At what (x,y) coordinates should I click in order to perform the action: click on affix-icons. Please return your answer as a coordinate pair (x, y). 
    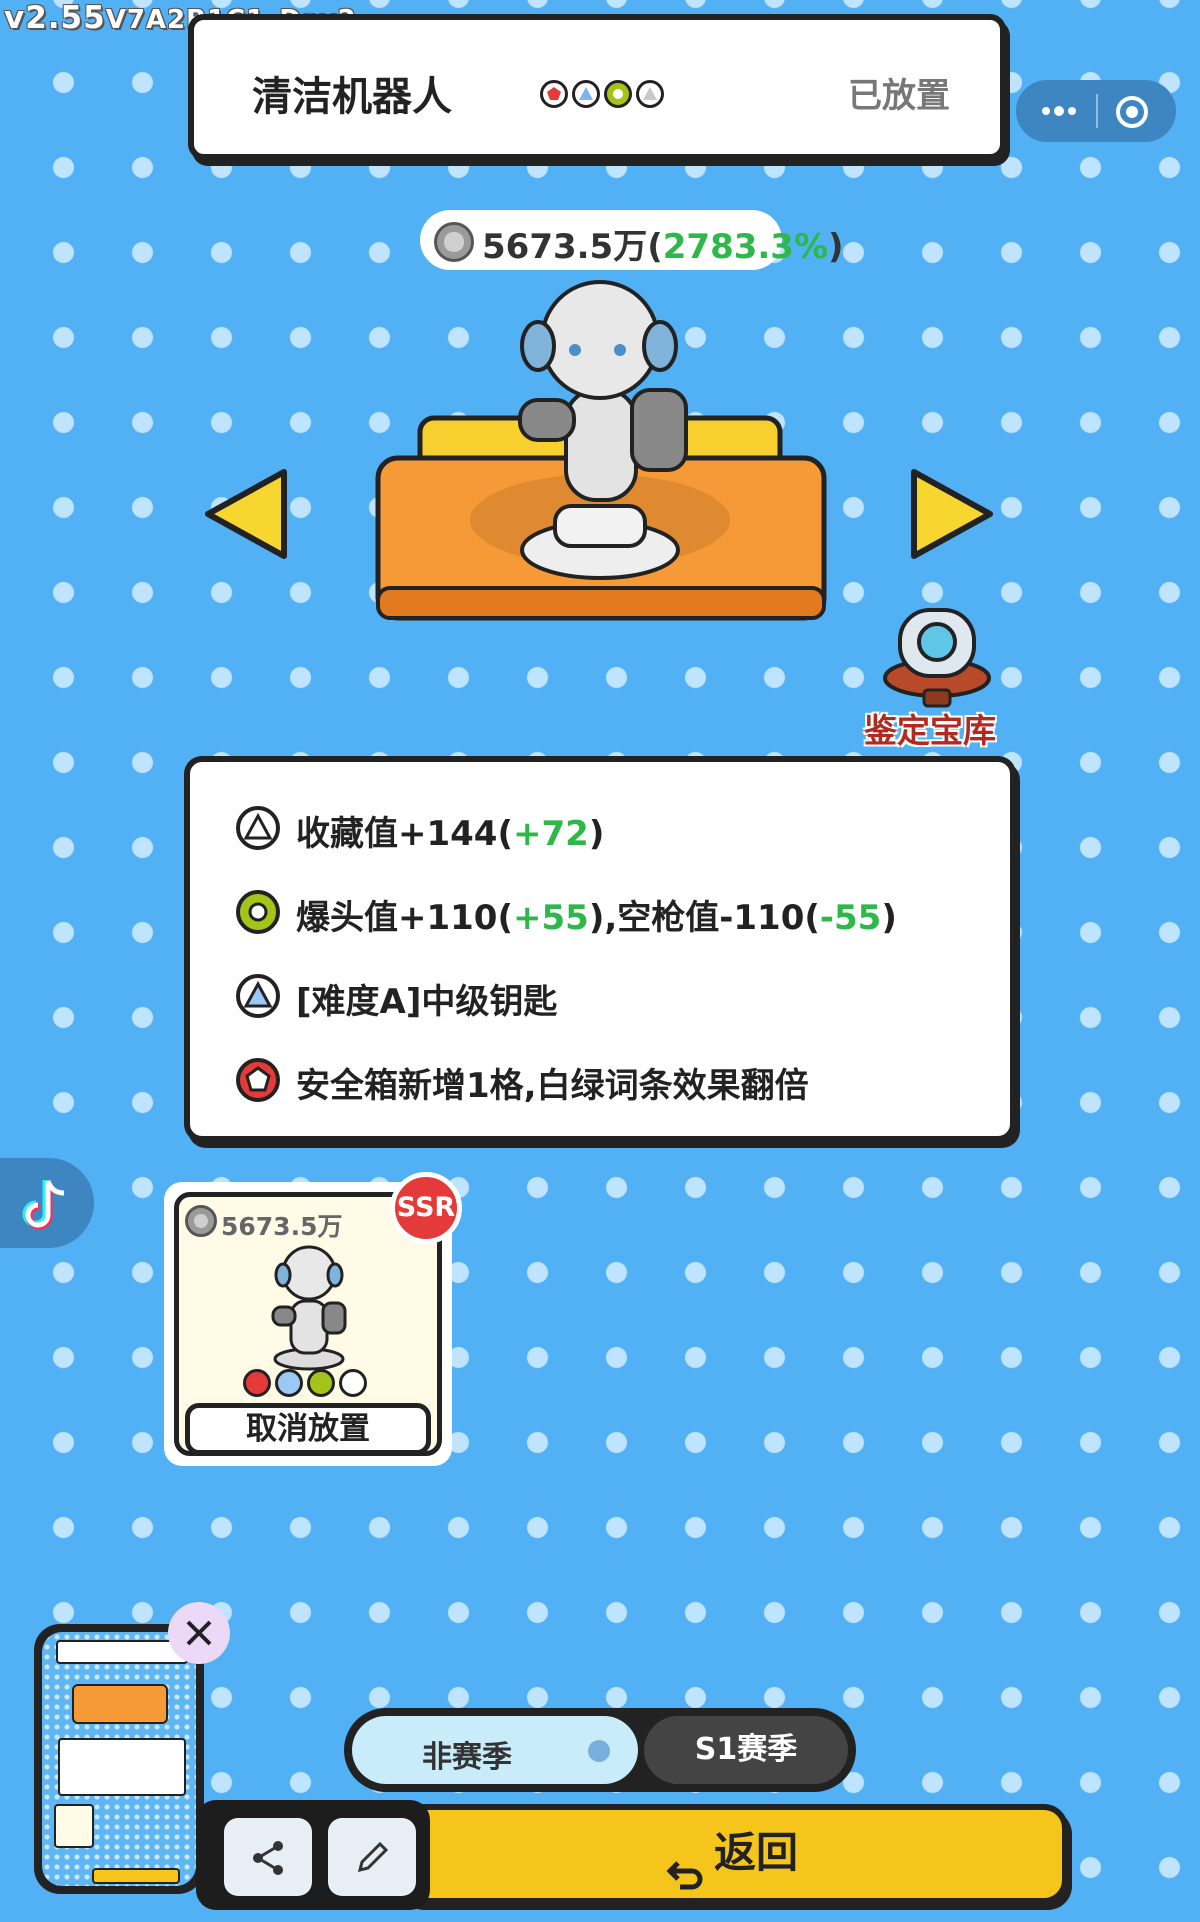
    Looking at the image, I should click on (605, 97).